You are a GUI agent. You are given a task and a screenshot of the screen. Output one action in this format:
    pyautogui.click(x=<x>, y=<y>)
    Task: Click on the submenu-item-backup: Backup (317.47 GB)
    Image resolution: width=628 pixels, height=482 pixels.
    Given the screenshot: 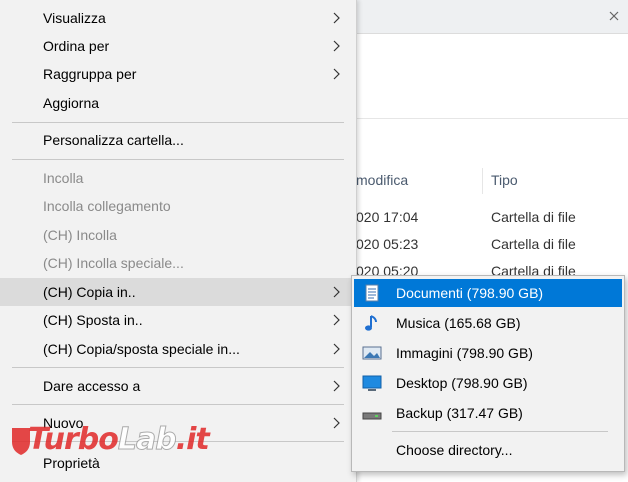 What is the action you would take?
    pyautogui.click(x=488, y=413)
    